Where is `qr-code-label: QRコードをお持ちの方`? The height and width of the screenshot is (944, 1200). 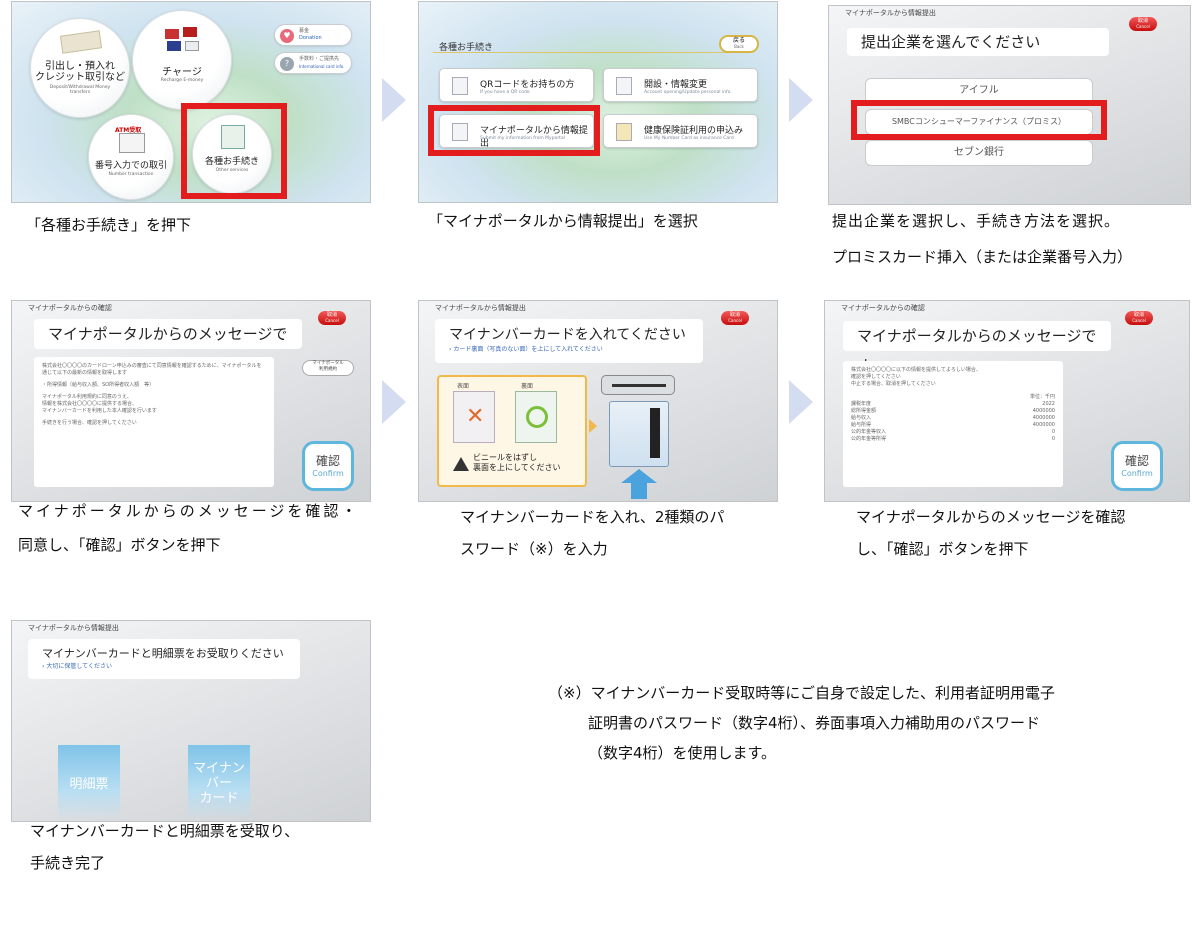
qr-code-label: QRコードをお持ちの方 is located at coordinates (527, 85).